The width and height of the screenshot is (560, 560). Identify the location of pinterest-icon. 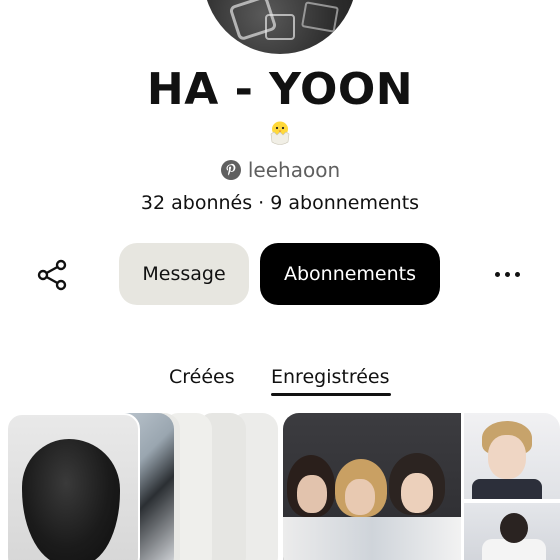
(231, 170).